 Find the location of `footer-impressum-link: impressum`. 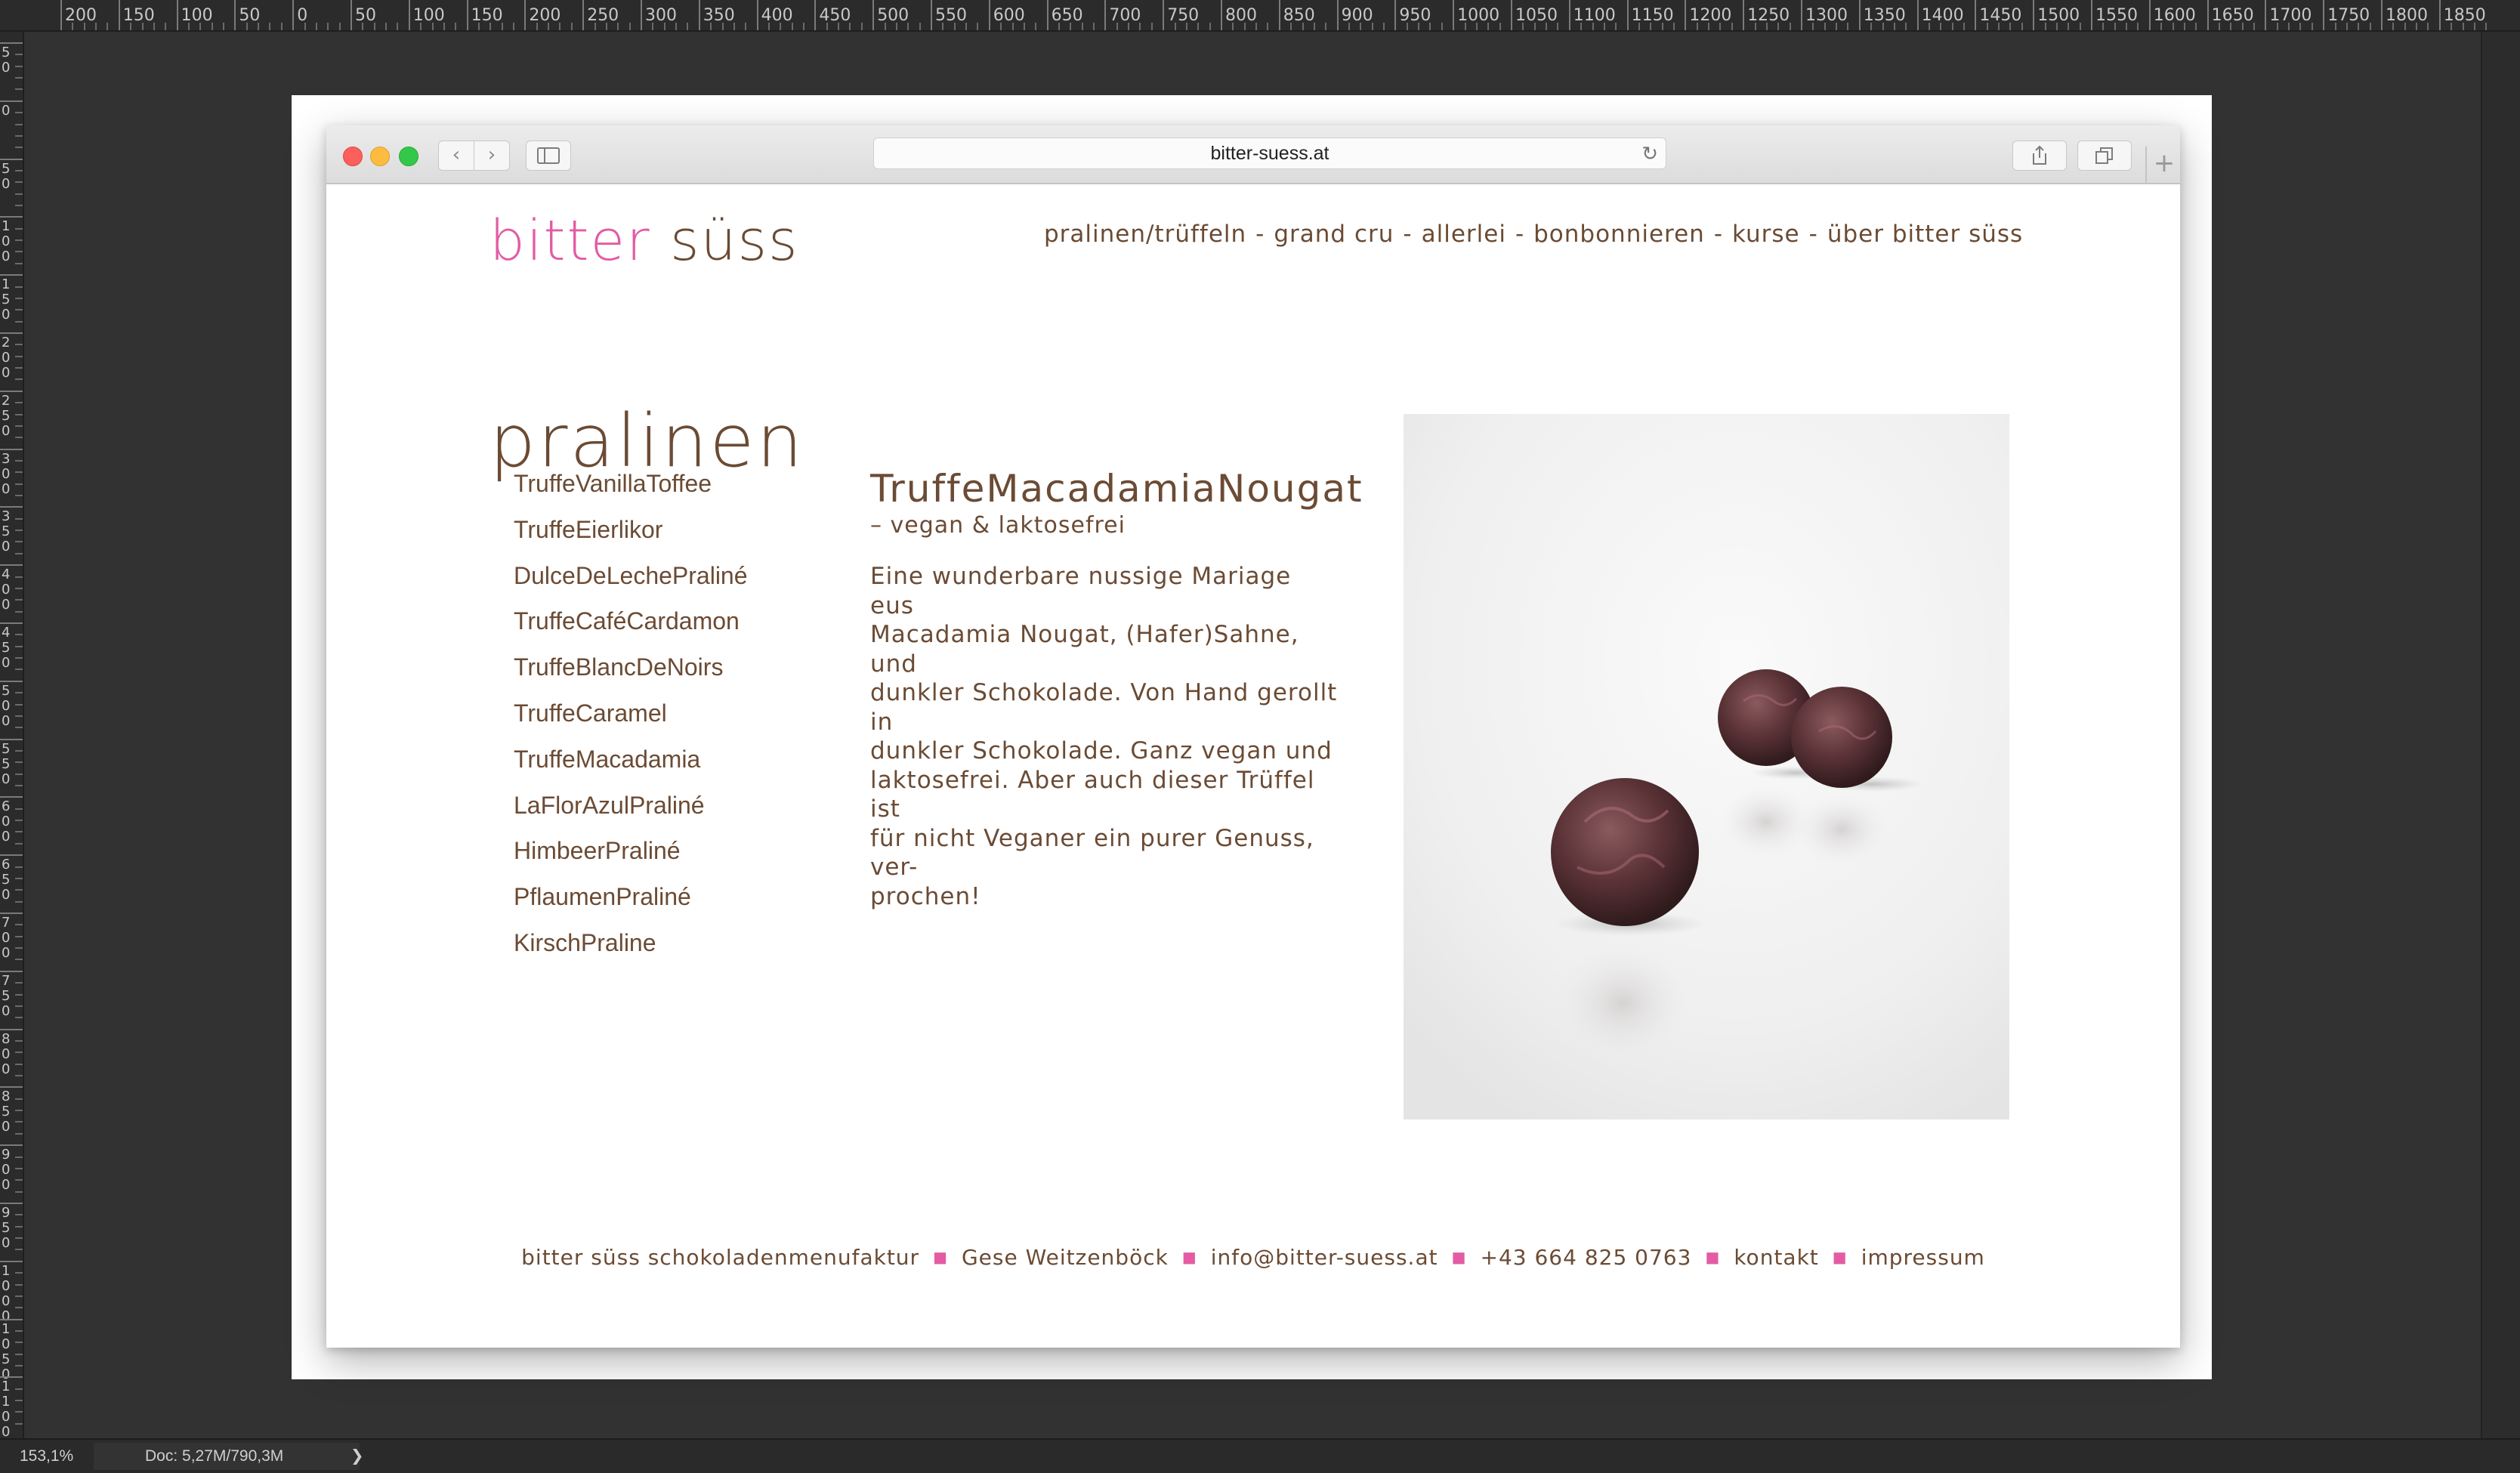

footer-impressum-link: impressum is located at coordinates (1923, 1257).